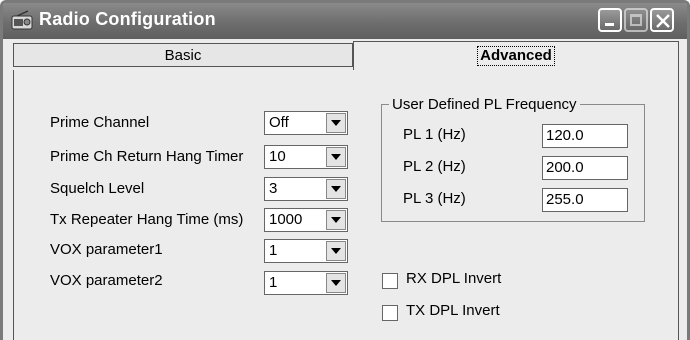  I want to click on pl2-input: 200.0, so click(585, 168).